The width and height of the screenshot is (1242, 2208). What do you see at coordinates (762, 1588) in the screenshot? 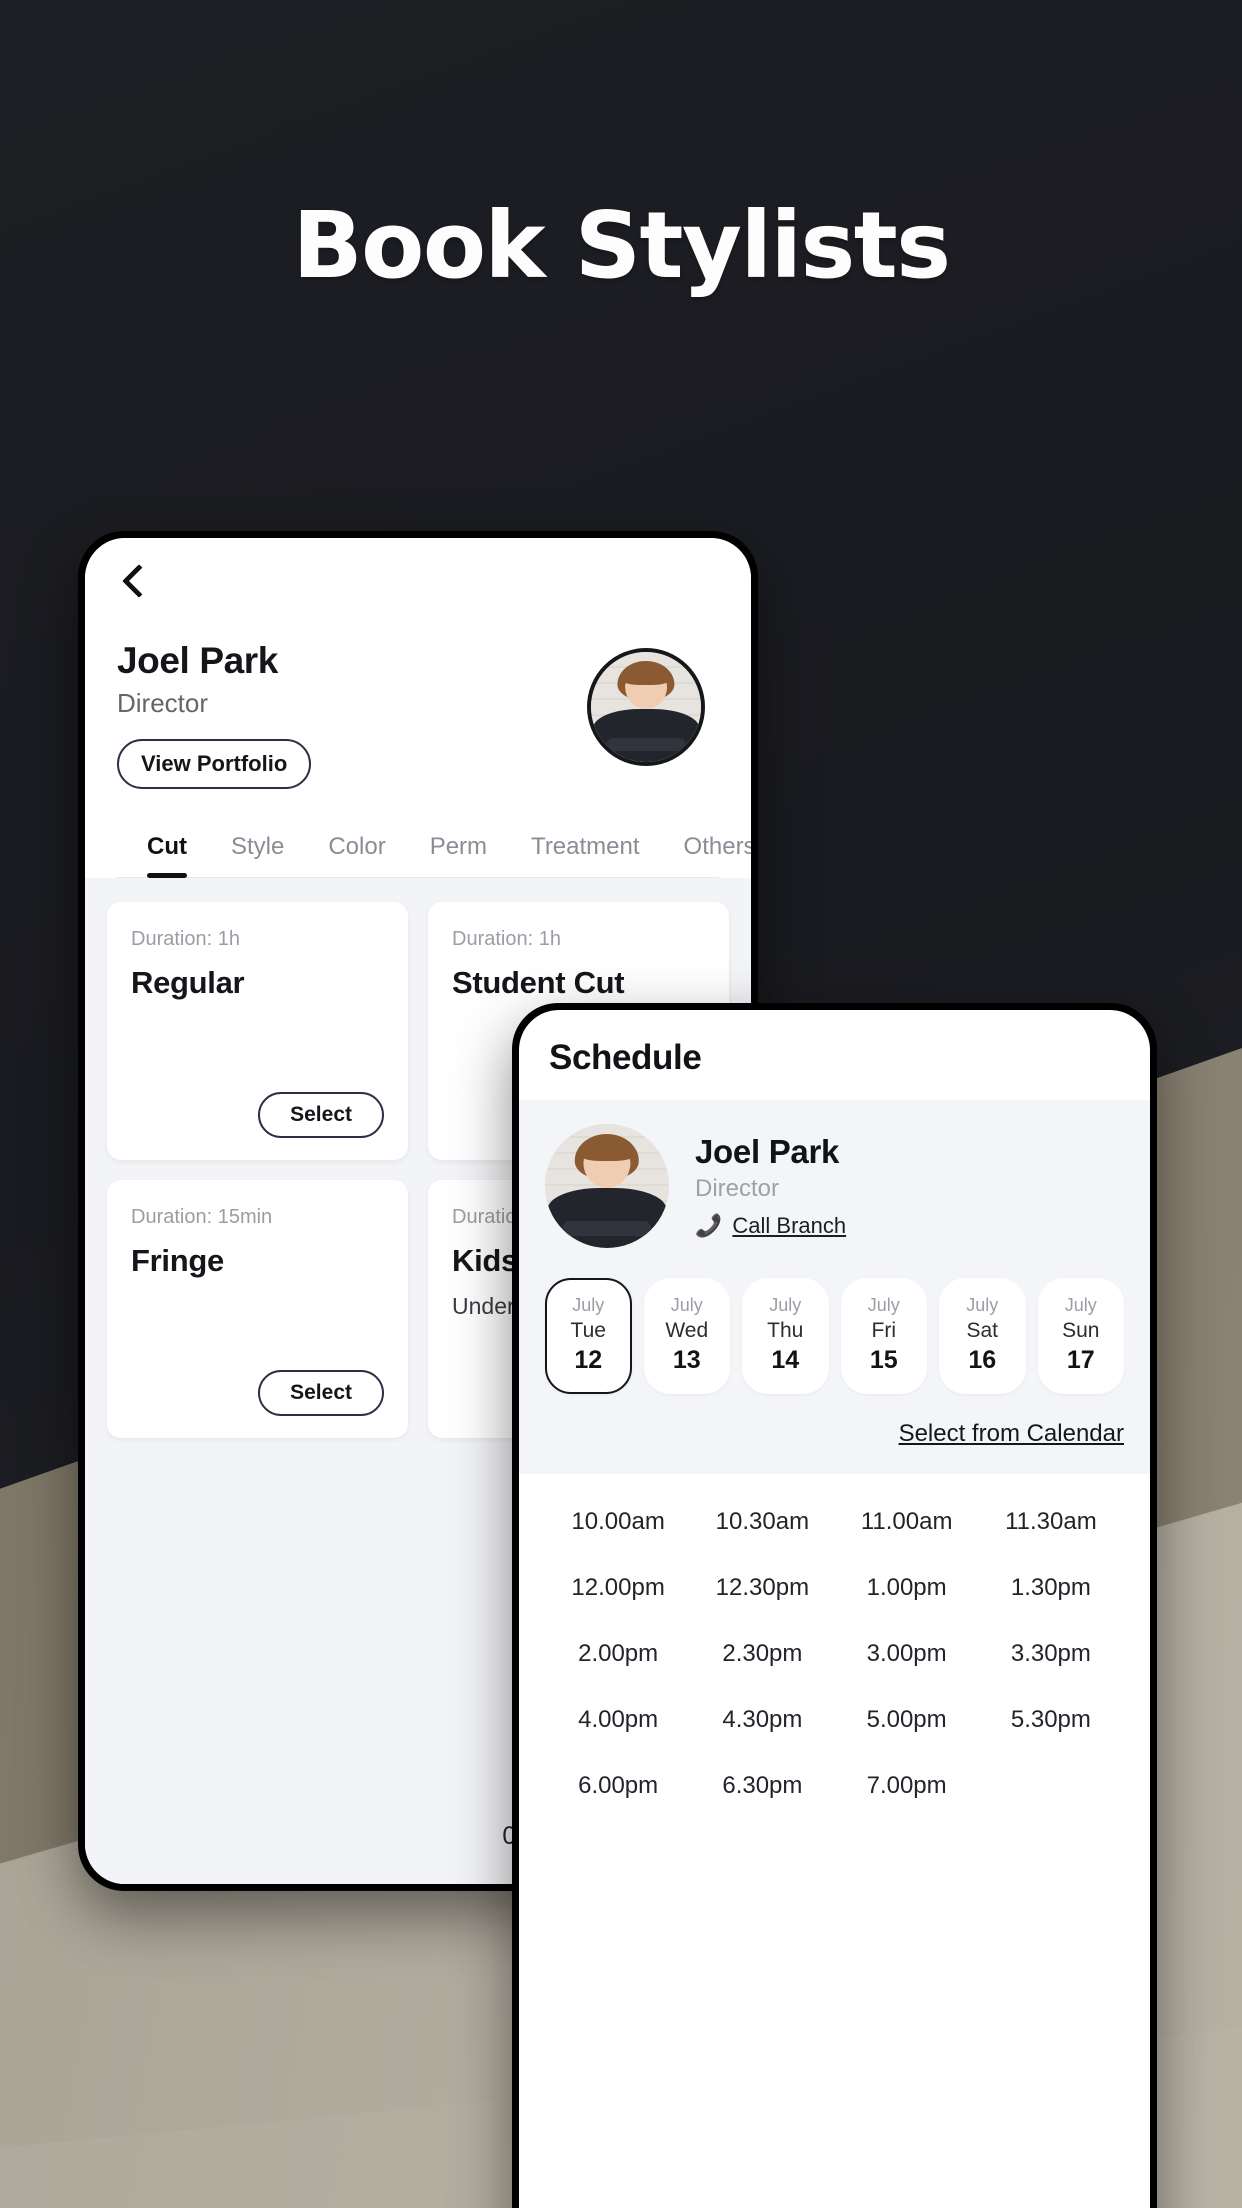
I see `time-slot: 12.30pm` at bounding box center [762, 1588].